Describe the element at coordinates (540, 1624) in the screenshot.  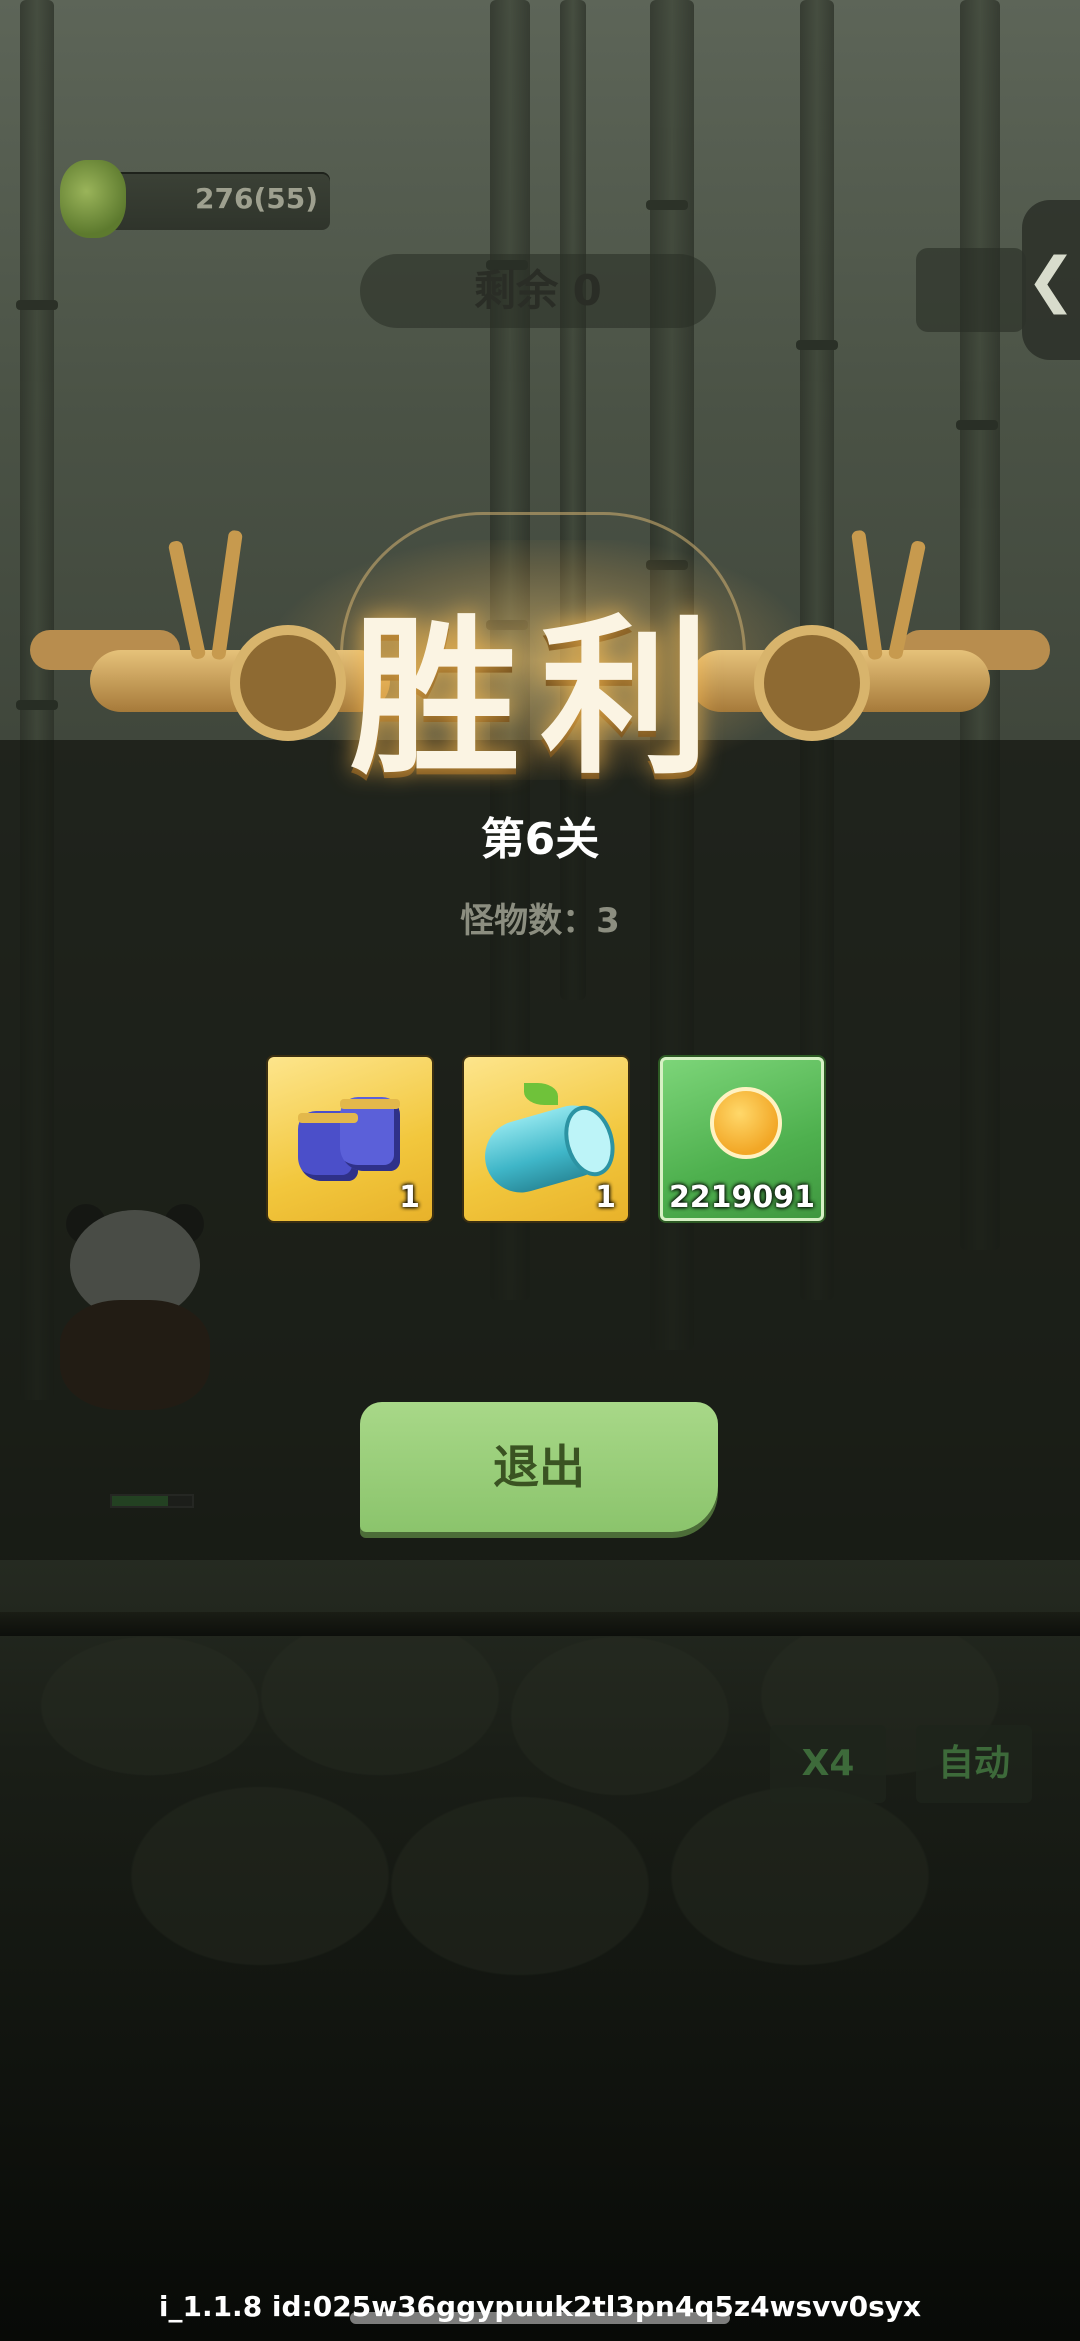
I see `ground-edge` at that location.